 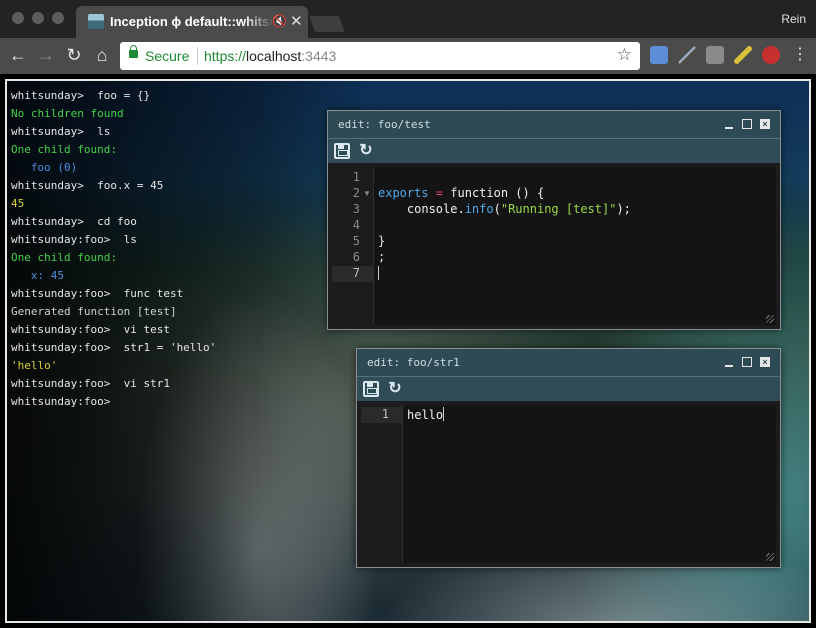 I want to click on code-token: (, so click(x=497, y=209).